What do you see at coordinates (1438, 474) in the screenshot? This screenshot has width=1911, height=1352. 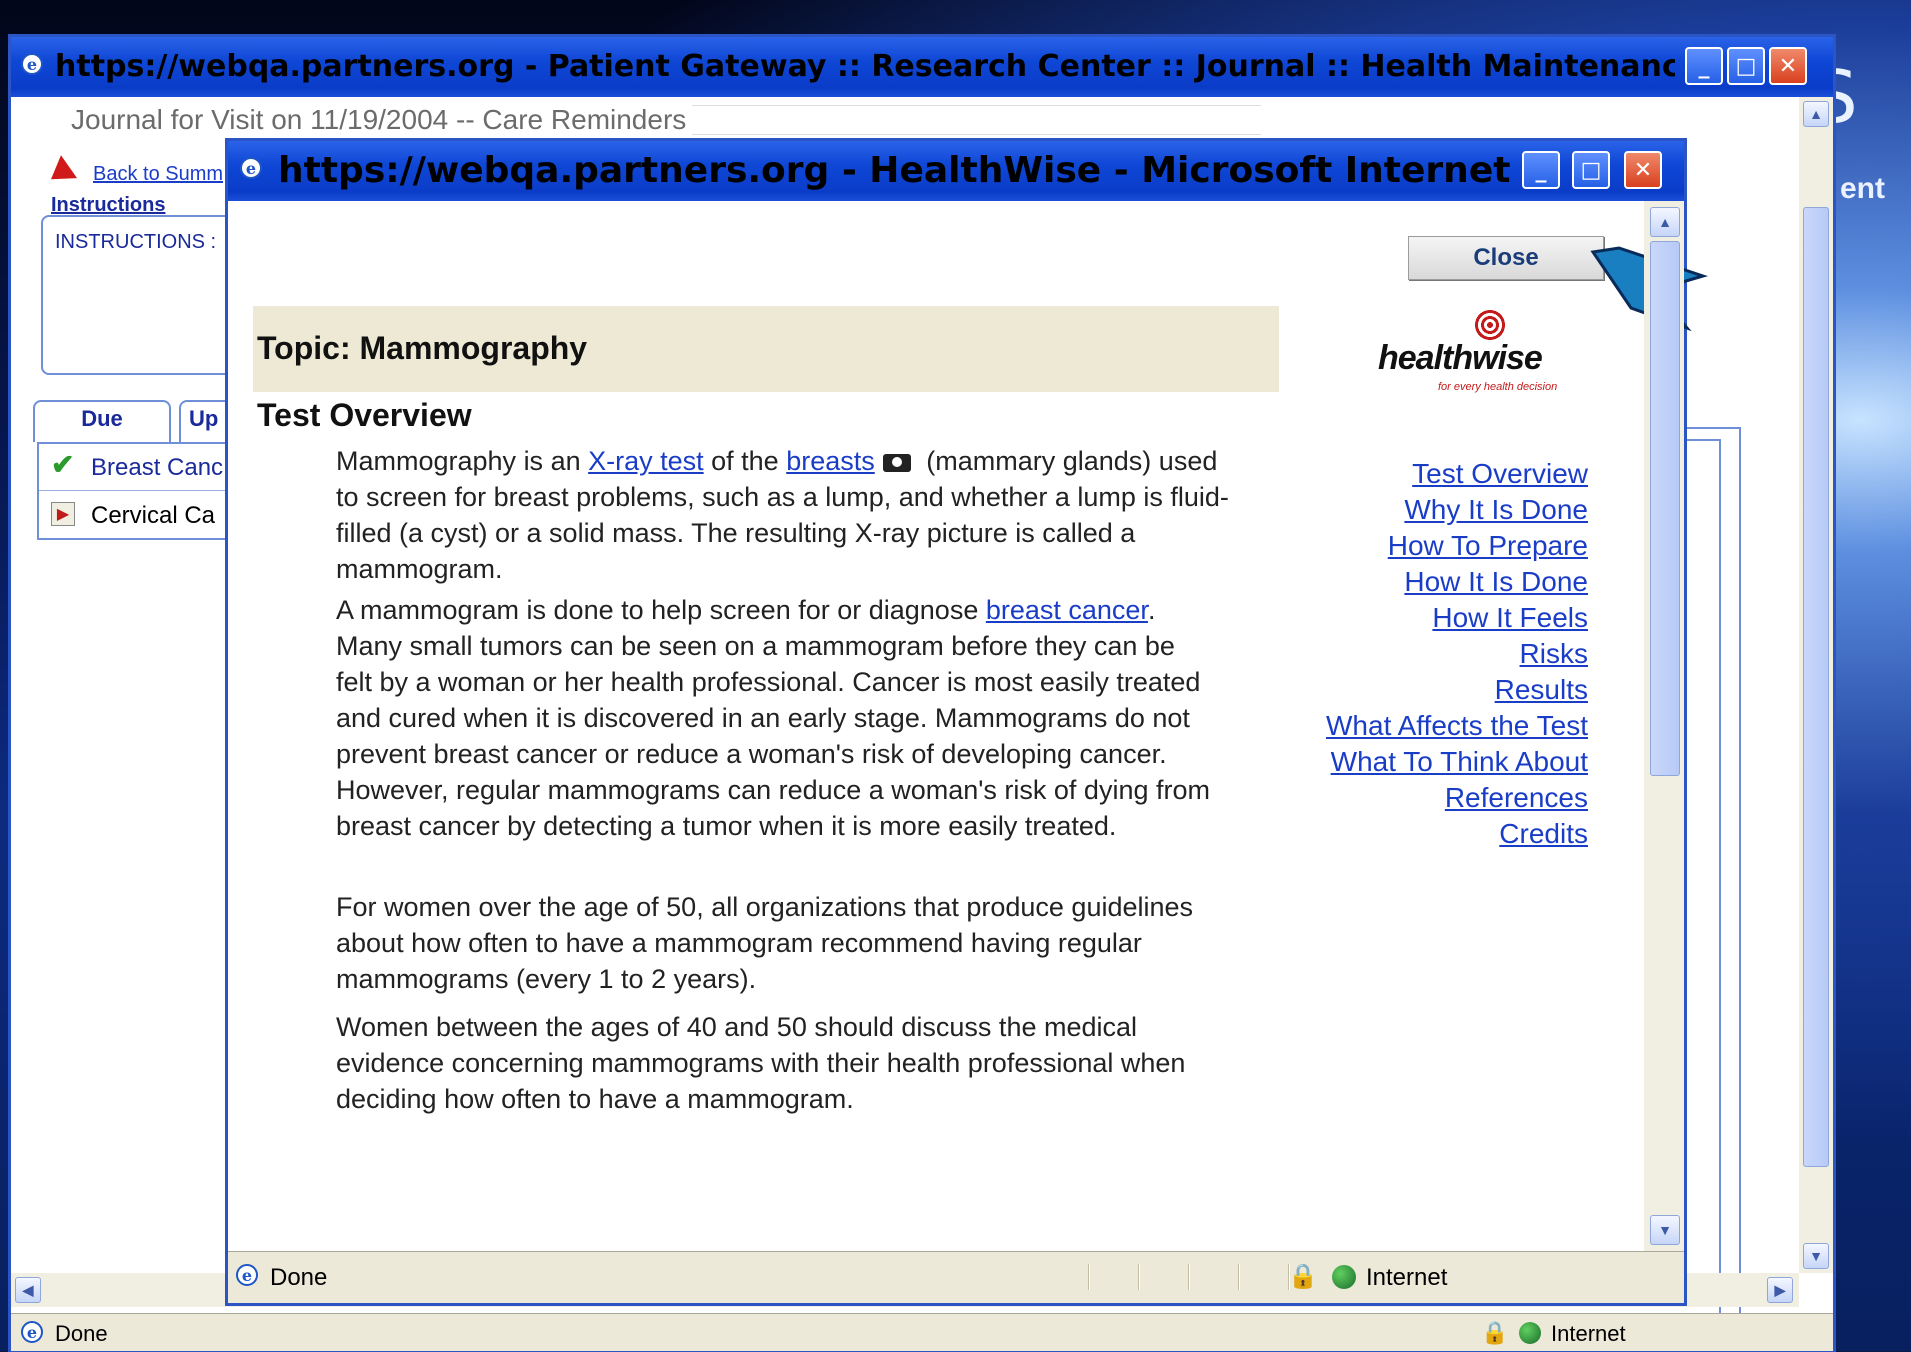 I see `toc-link-test-overview: Test Overview` at bounding box center [1438, 474].